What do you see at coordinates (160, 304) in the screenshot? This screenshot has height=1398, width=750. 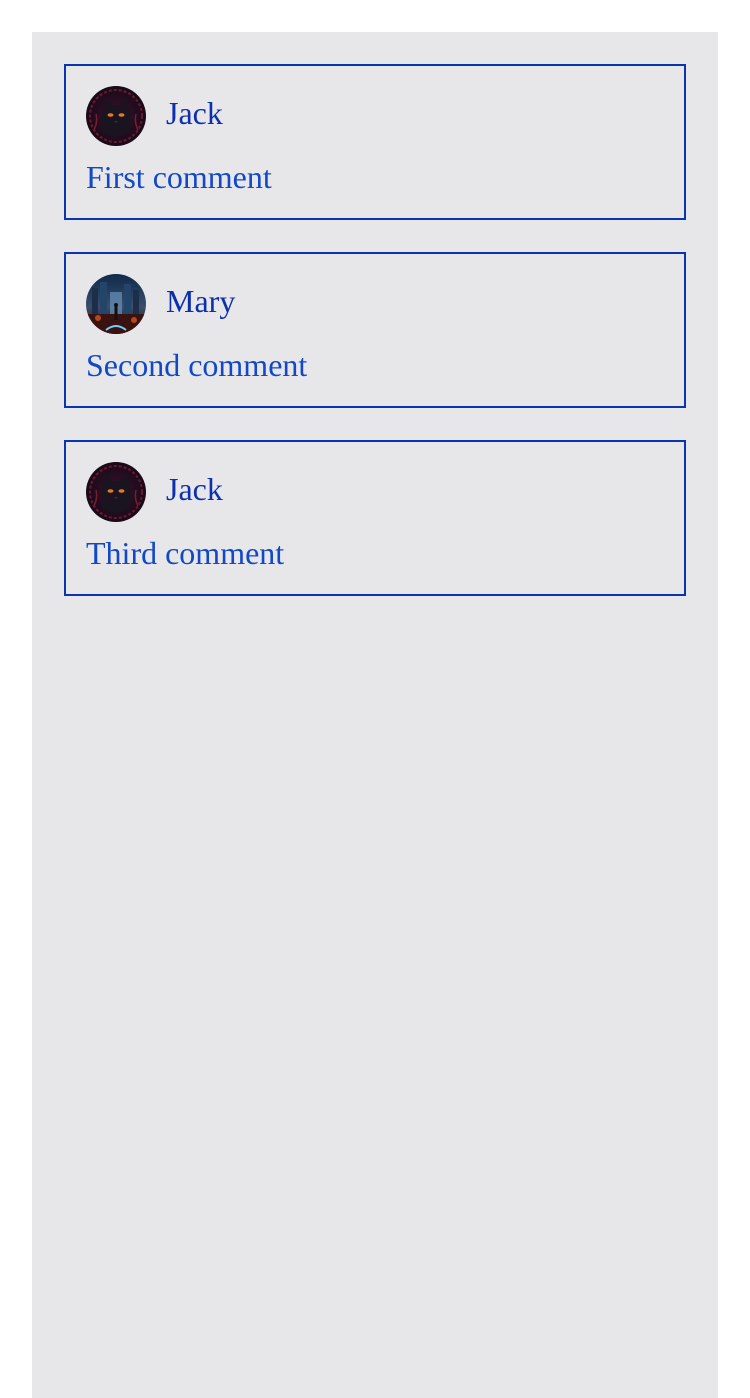 I see `comment-header: Mary` at bounding box center [160, 304].